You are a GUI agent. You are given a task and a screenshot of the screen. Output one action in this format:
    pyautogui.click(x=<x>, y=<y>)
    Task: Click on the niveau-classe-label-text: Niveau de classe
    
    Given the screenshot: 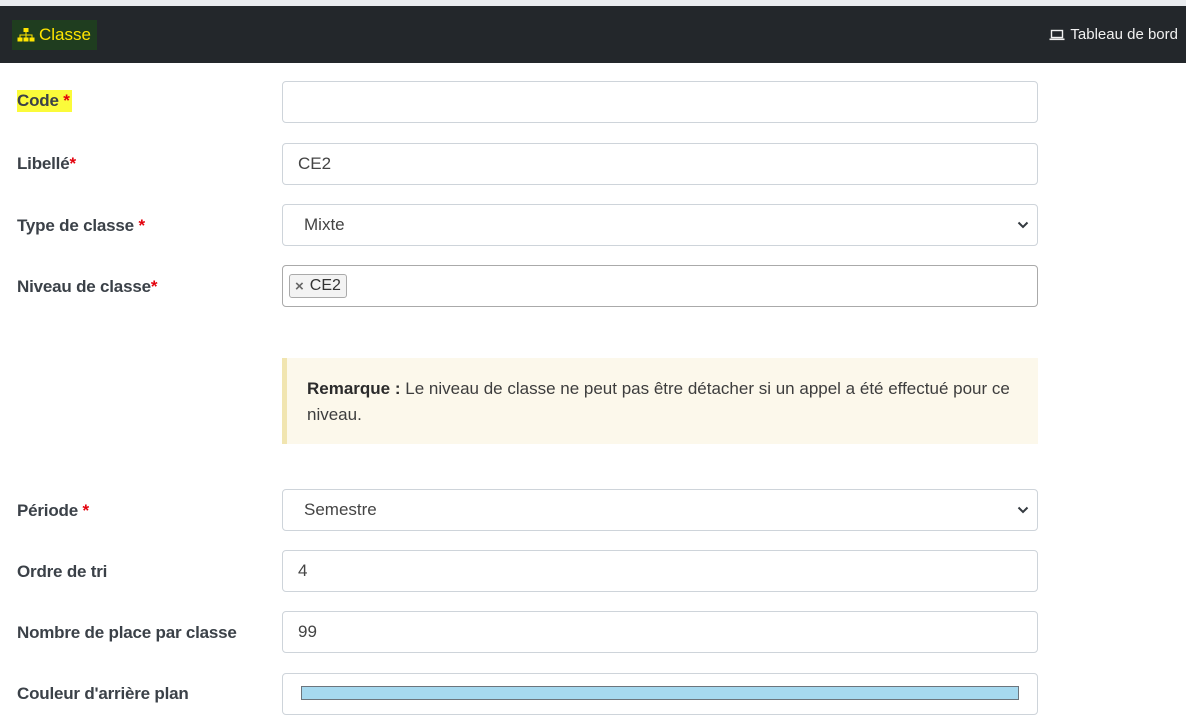 What is the action you would take?
    pyautogui.click(x=84, y=286)
    